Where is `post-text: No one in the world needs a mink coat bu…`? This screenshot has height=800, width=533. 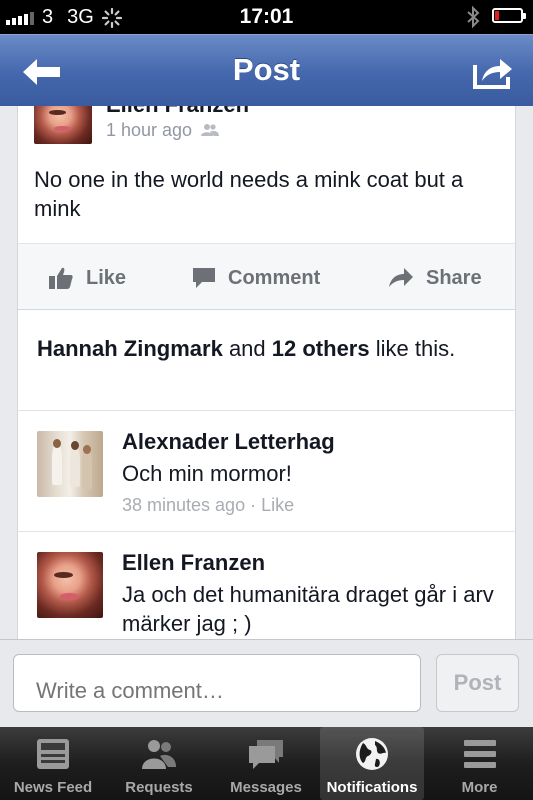
post-text: No one in the world needs a mink coat bu… is located at coordinates (249, 194).